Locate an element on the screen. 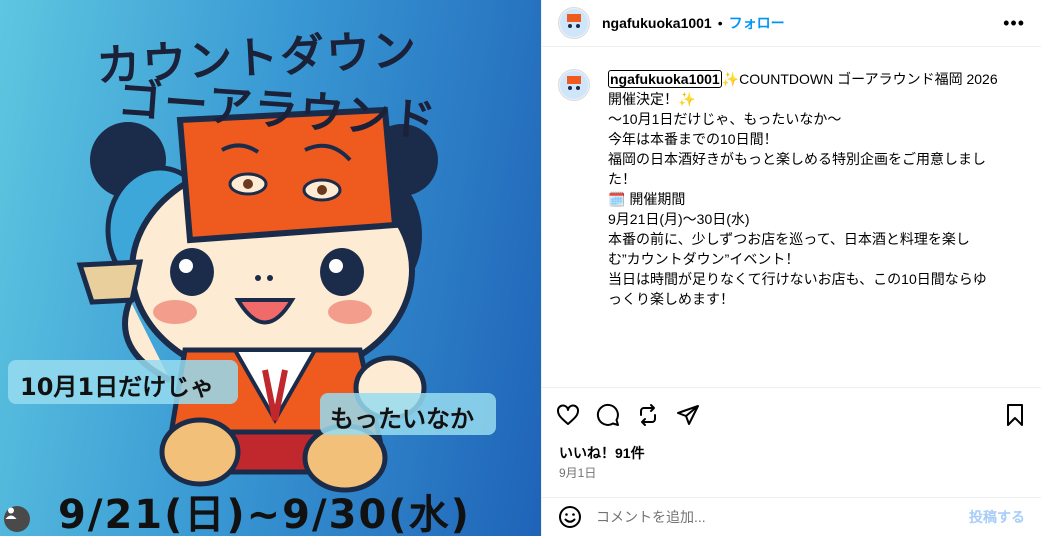 This screenshot has width=1041, height=536. header-username: ngafukuoka1001 is located at coordinates (657, 23).